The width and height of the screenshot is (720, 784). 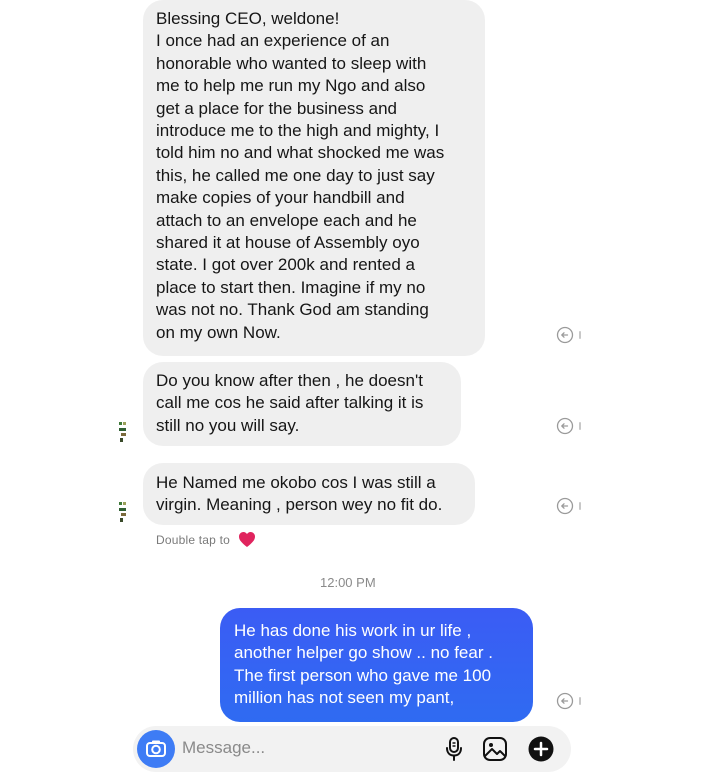 What do you see at coordinates (288, 243) in the screenshot?
I see `message-line: shared it at house of Assembly oyo` at bounding box center [288, 243].